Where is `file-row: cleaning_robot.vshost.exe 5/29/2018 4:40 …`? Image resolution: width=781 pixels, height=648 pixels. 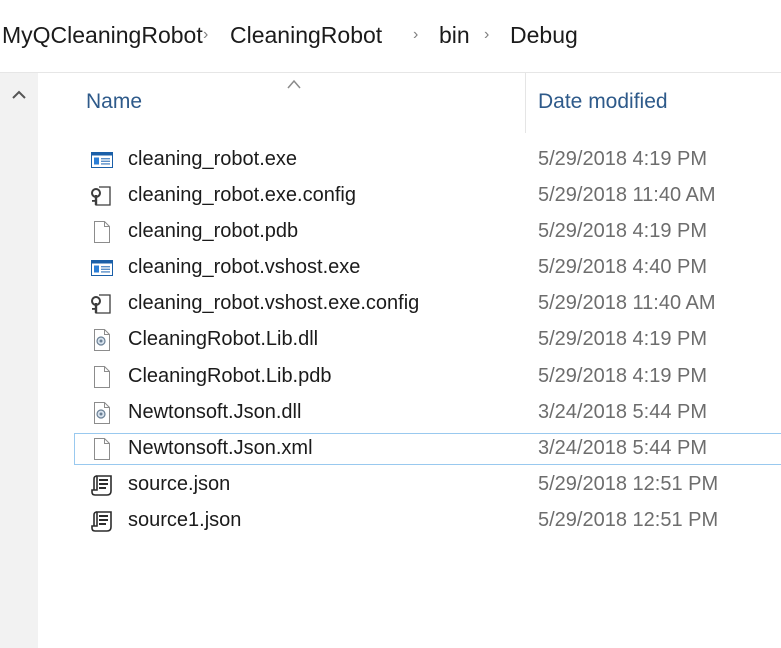 file-row: cleaning_robot.vshost.exe 5/29/2018 4:40 … is located at coordinates (409, 268).